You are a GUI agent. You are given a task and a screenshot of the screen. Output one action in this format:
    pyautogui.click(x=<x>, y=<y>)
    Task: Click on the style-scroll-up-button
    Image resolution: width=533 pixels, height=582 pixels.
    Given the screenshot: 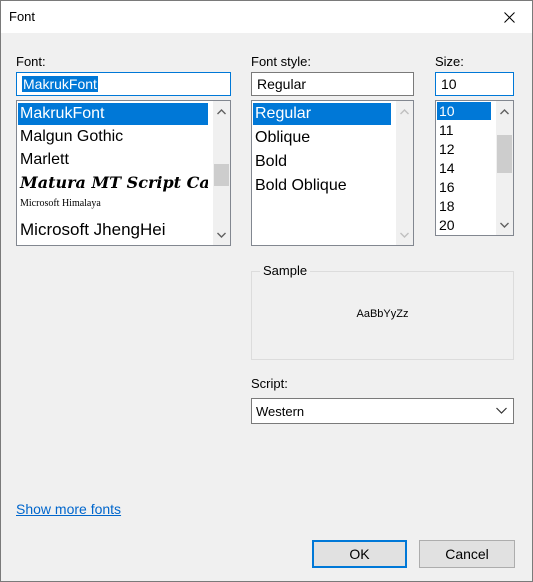 What is the action you would take?
    pyautogui.click(x=404, y=111)
    